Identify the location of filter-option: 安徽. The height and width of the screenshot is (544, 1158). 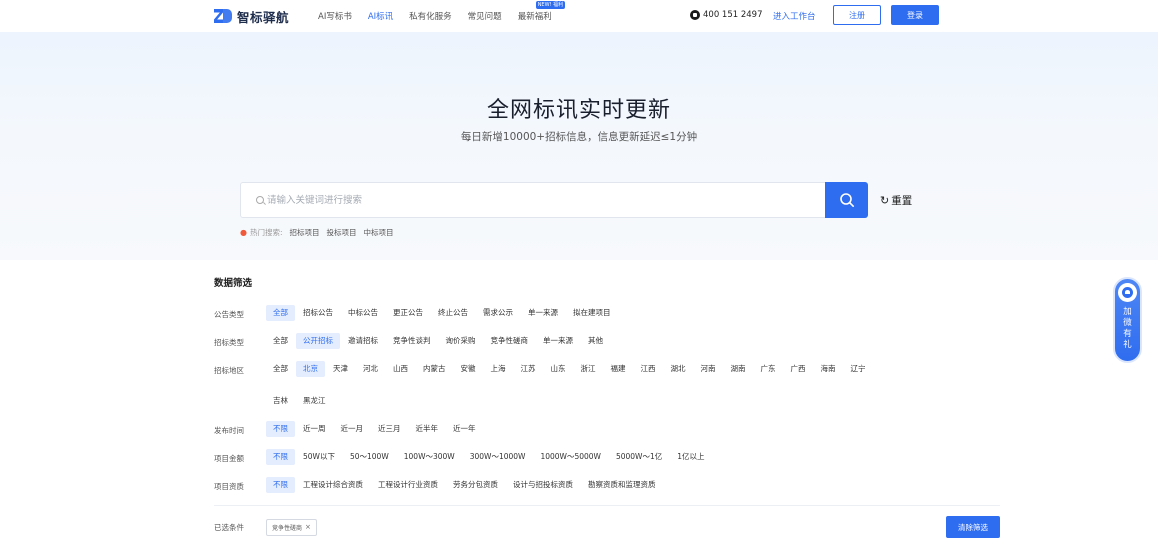
(468, 369).